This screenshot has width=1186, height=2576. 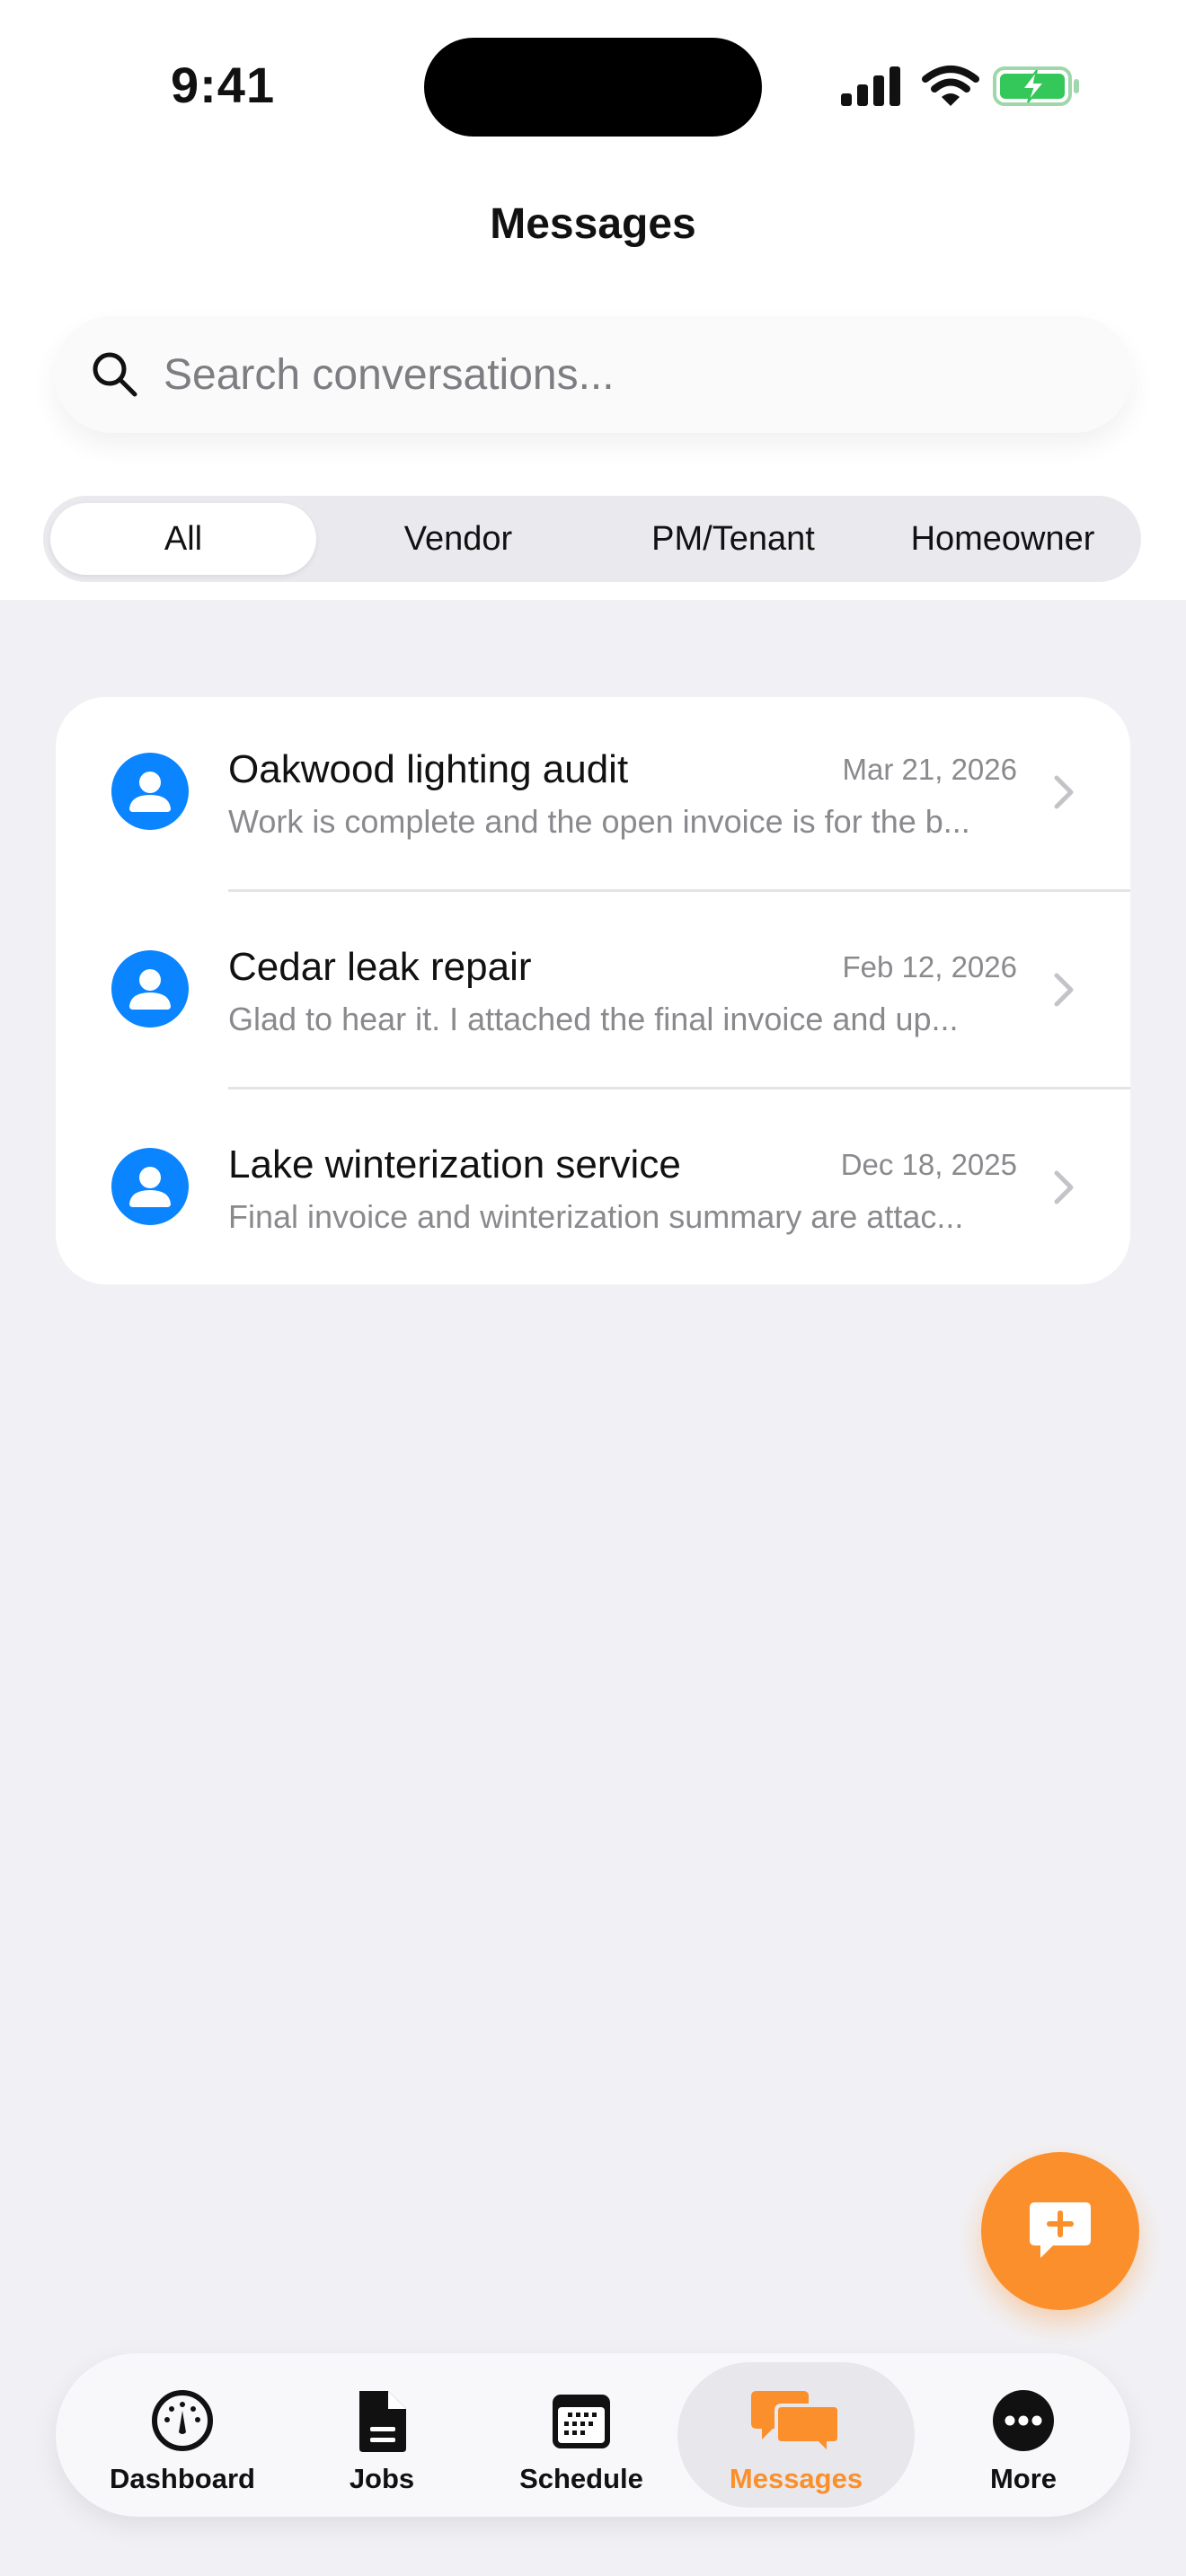 I want to click on tab-jobs: Jobs, so click(x=382, y=2435).